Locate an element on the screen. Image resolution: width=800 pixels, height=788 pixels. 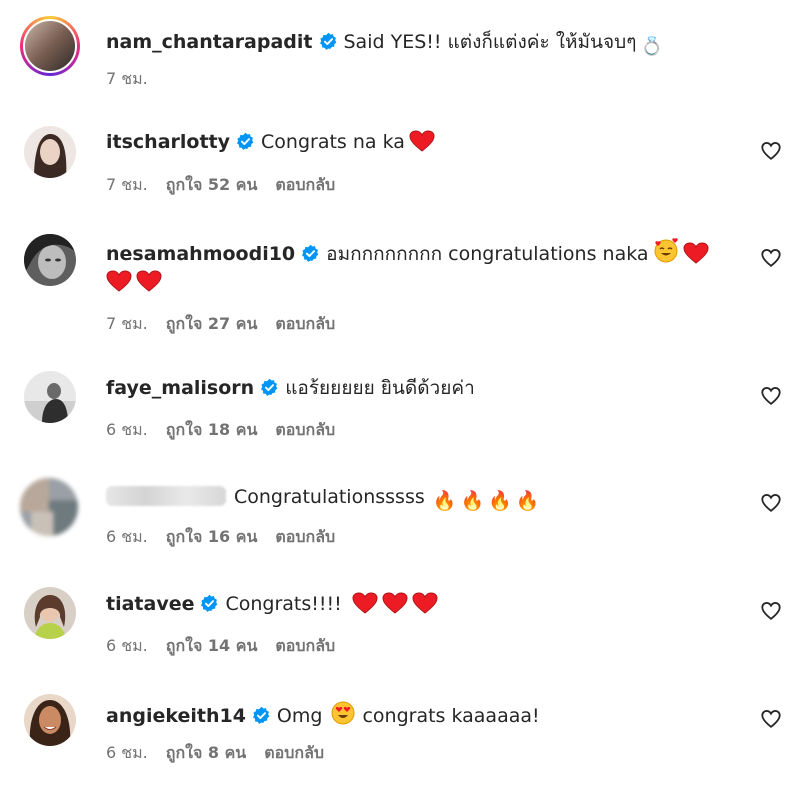
blurred-username is located at coordinates (166, 496).